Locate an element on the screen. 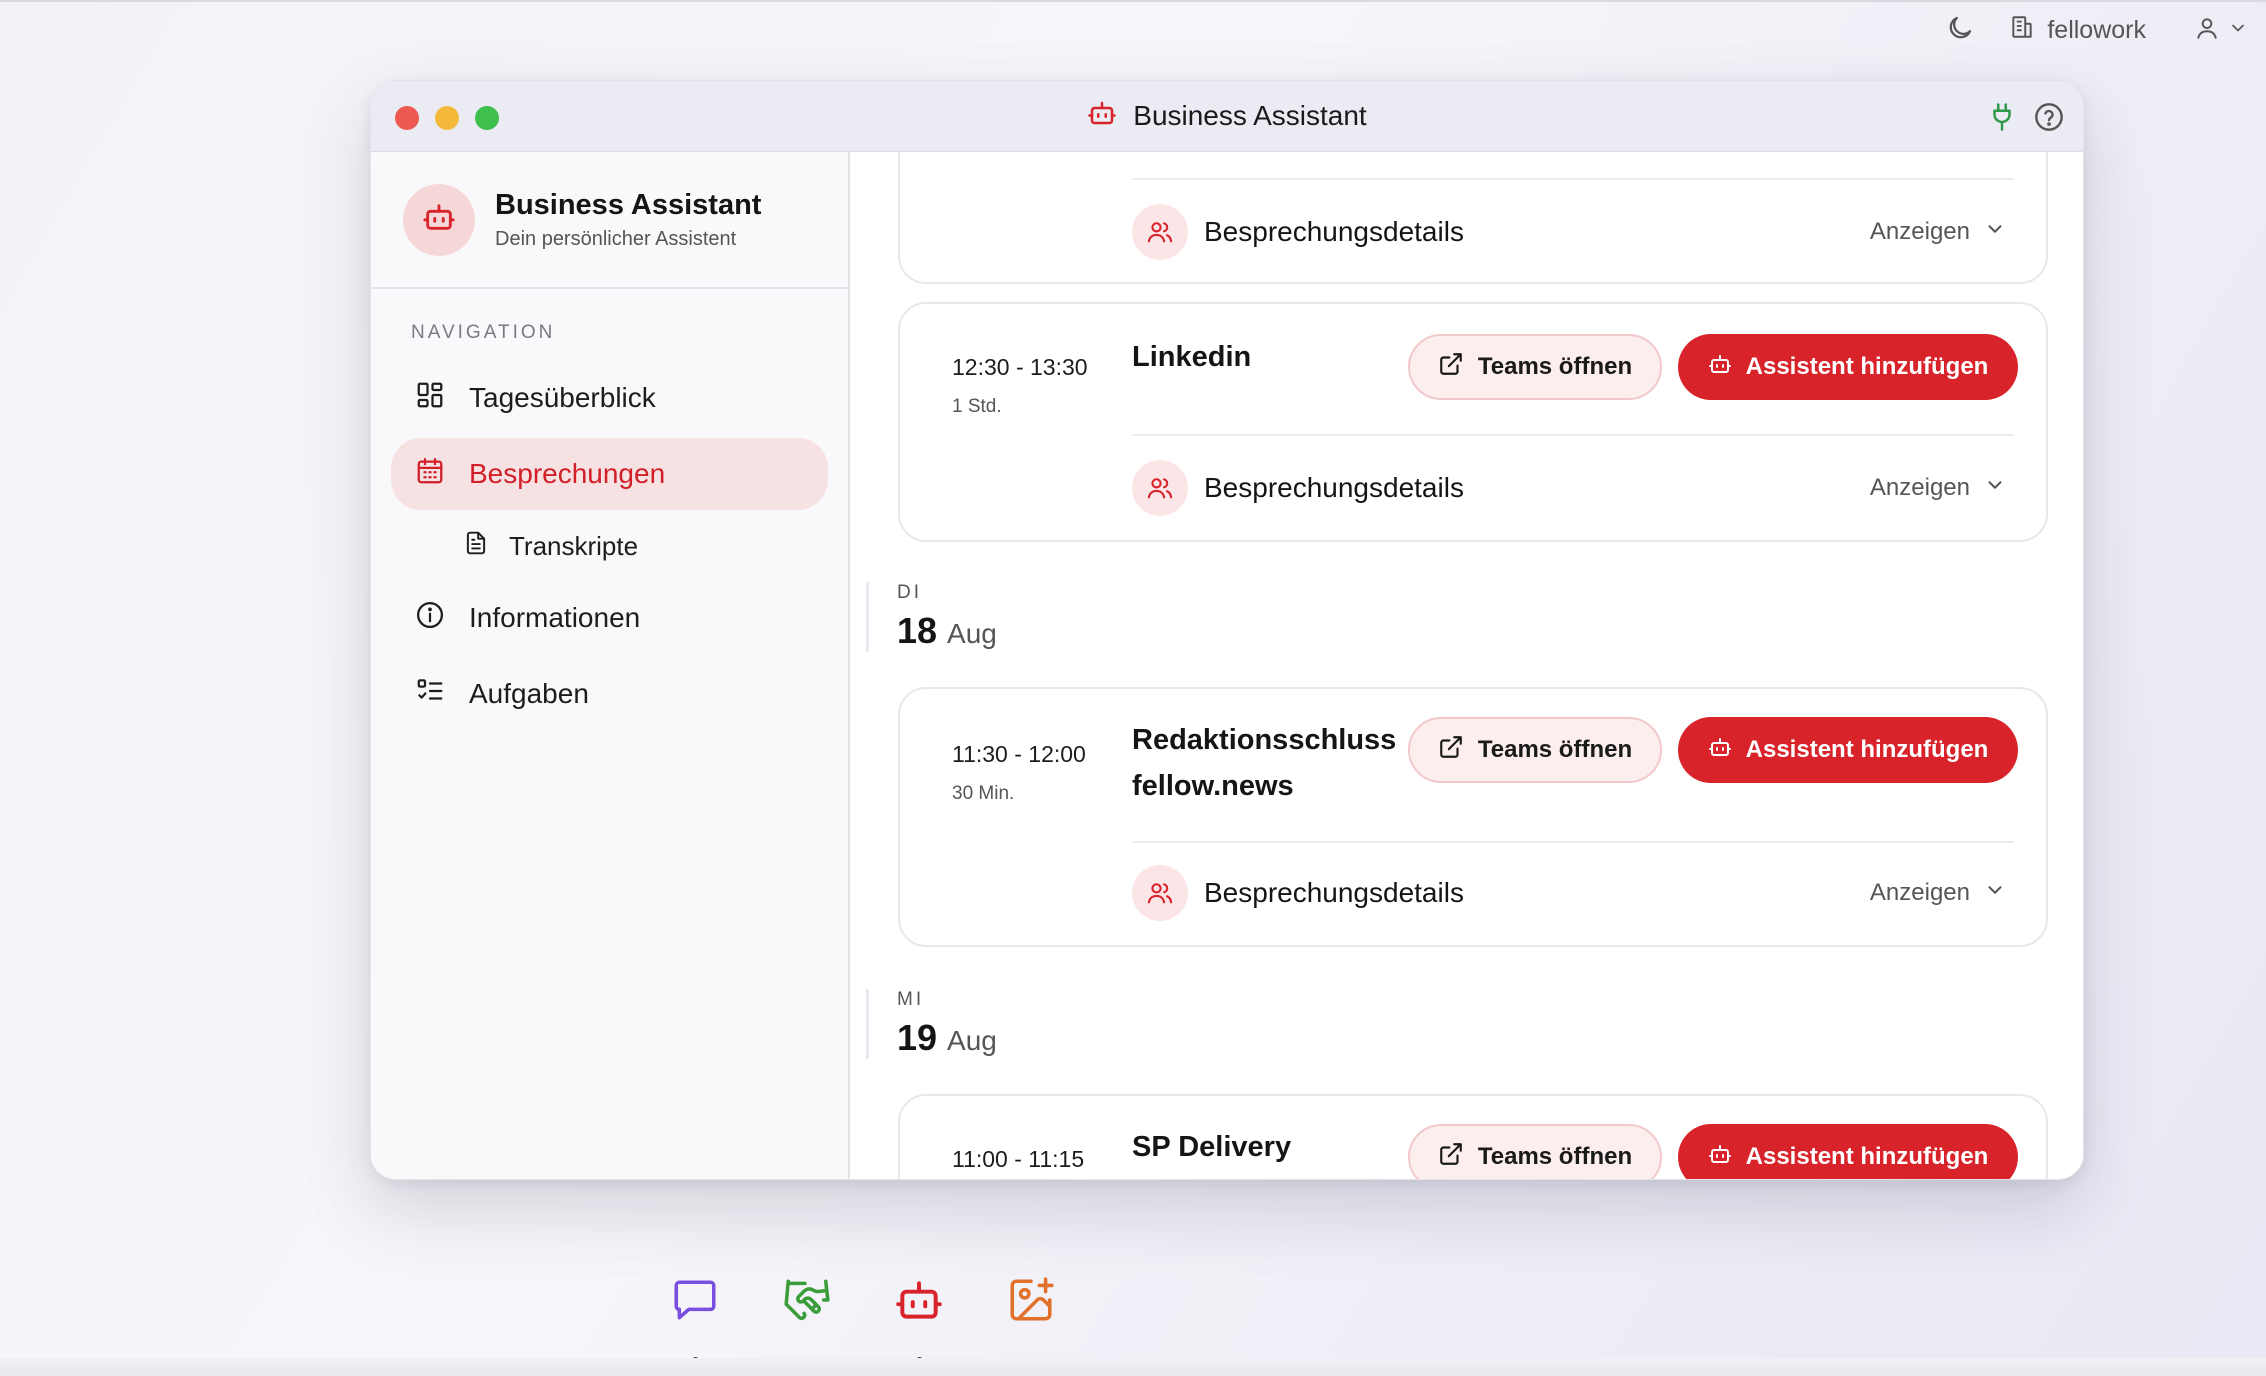 Image resolution: width=2266 pixels, height=1376 pixels. sidebar-item-besprechungen: Besprechungen is located at coordinates (609, 474).